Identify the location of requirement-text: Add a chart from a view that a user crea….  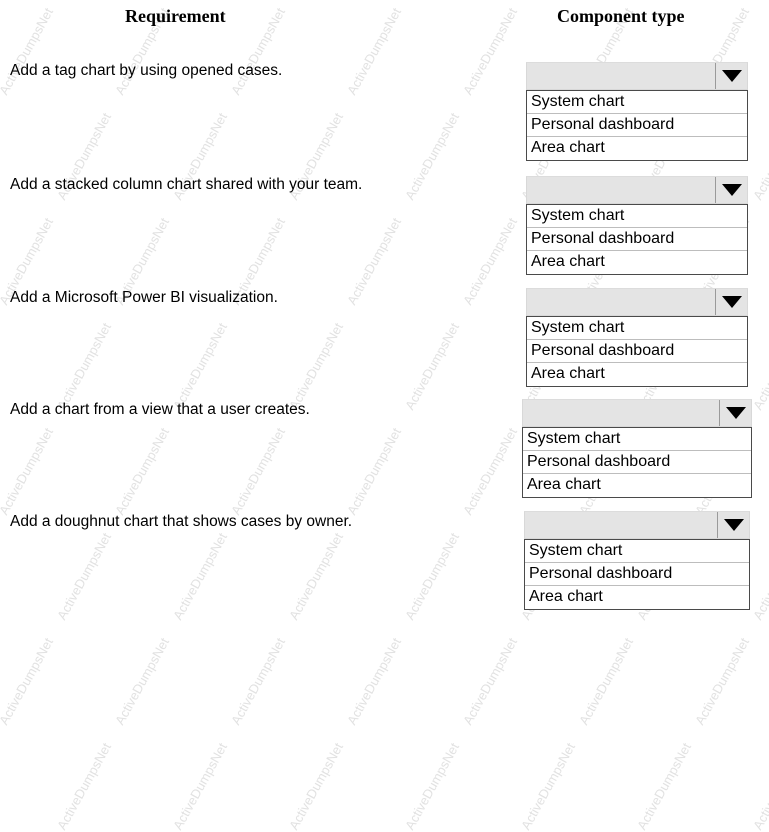
(160, 409).